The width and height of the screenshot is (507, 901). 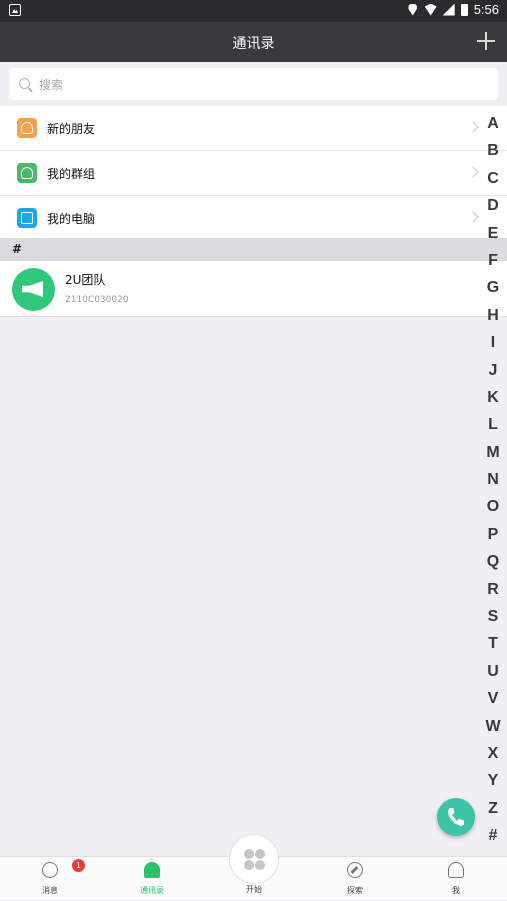 What do you see at coordinates (493, 402) in the screenshot?
I see `index-letter: K` at bounding box center [493, 402].